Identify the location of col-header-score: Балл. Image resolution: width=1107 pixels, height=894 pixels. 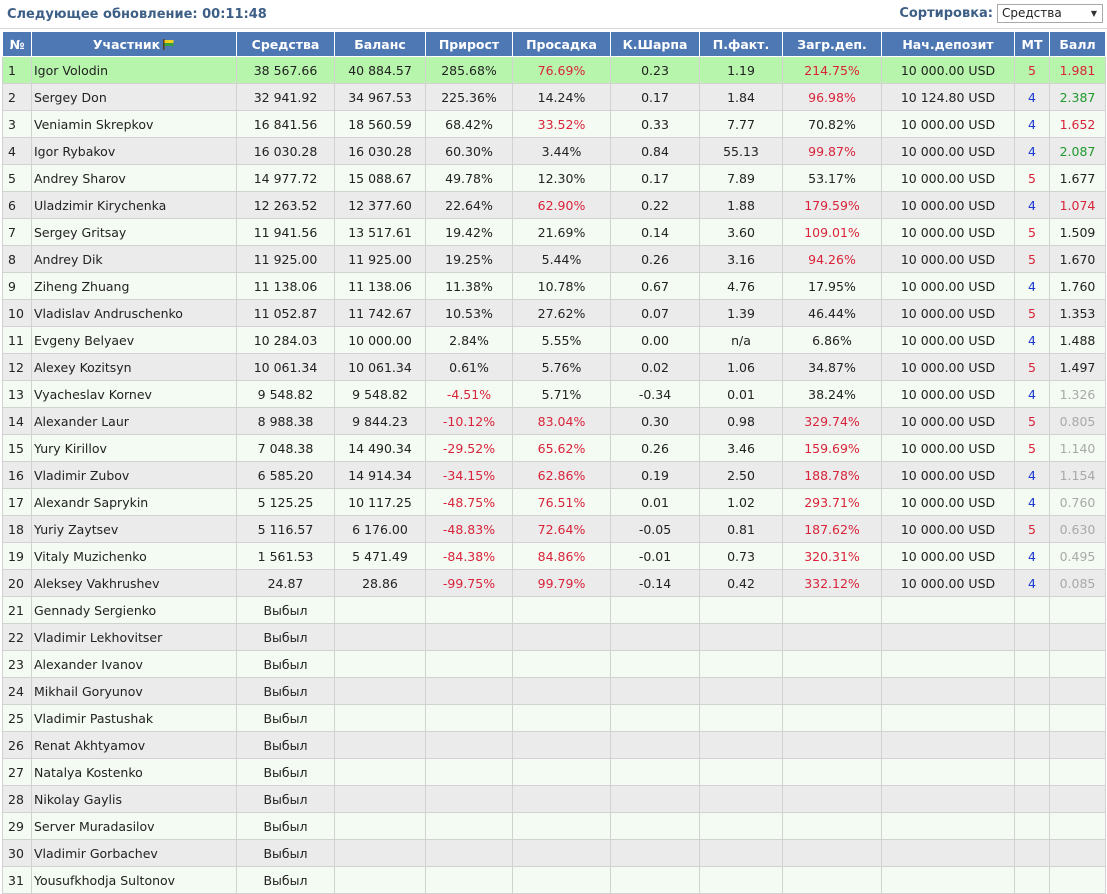
(1077, 44).